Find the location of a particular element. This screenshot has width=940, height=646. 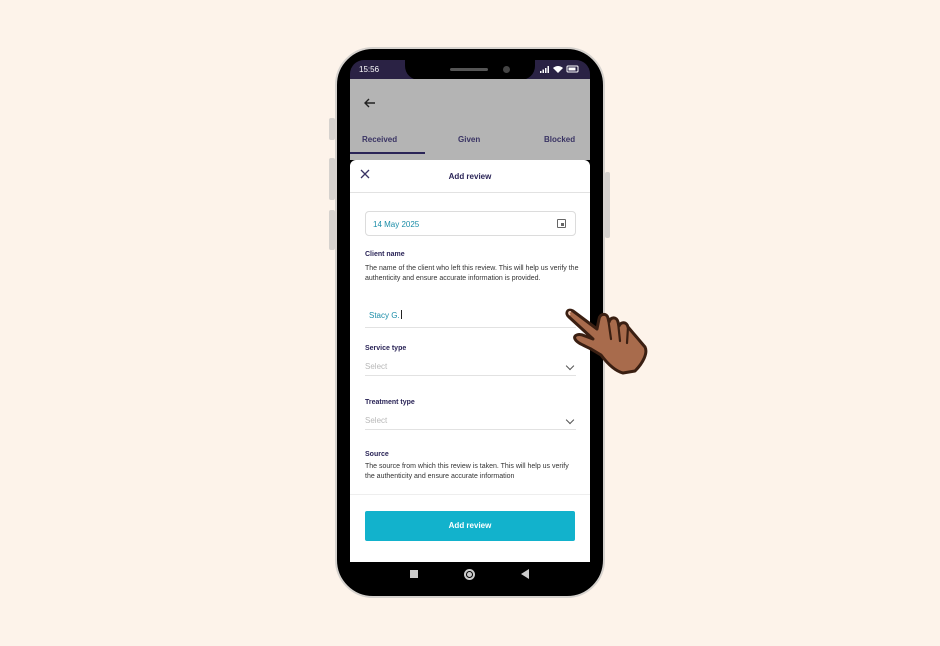

service-type-label: Service type is located at coordinates (386, 348).